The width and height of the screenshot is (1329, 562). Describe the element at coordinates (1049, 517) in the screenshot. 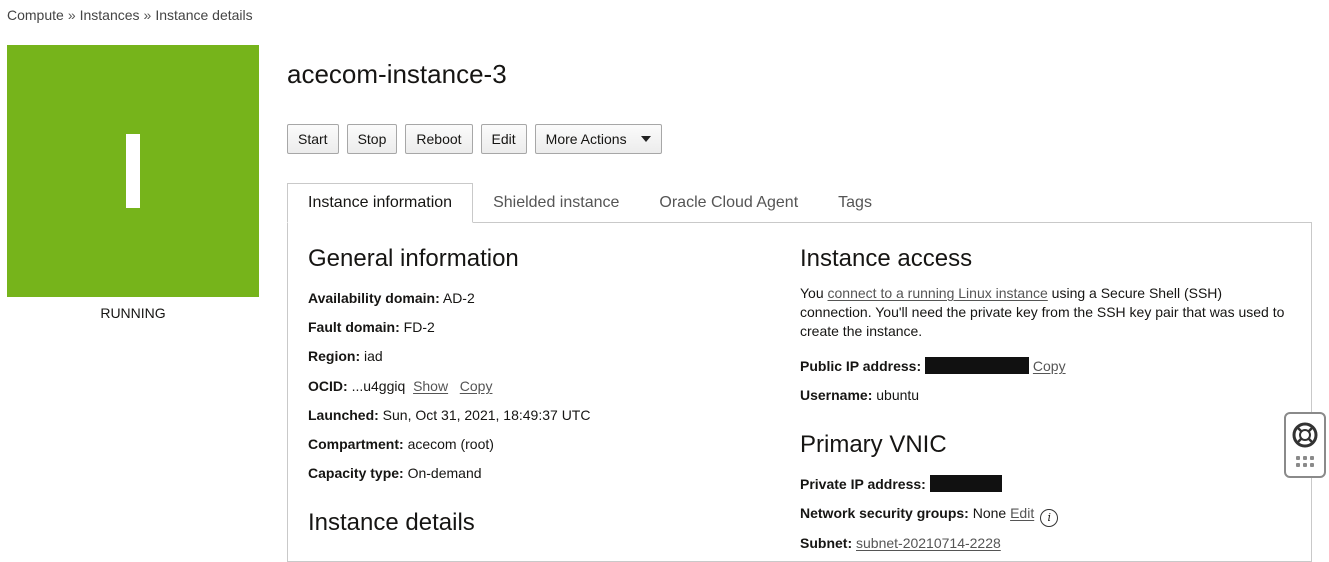

I see `info-icon: i` at that location.